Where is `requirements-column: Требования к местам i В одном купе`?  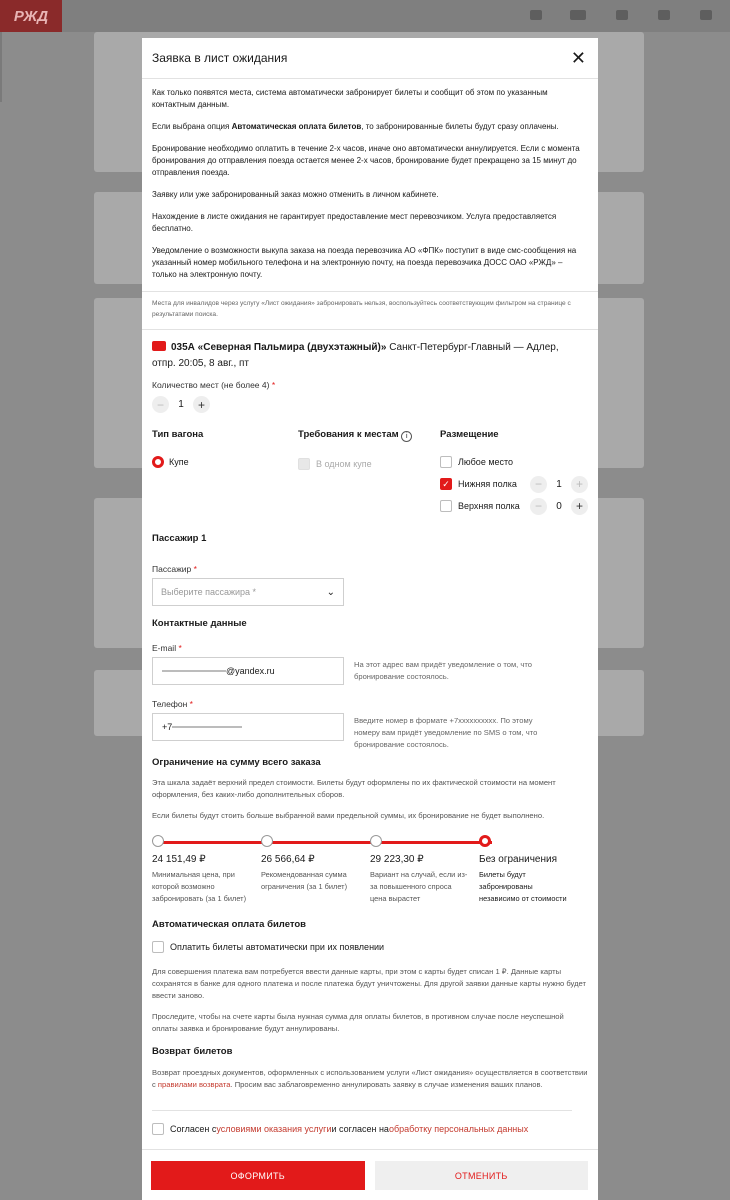
requirements-column: Требования к местам i В одном купе is located at coordinates (369, 473).